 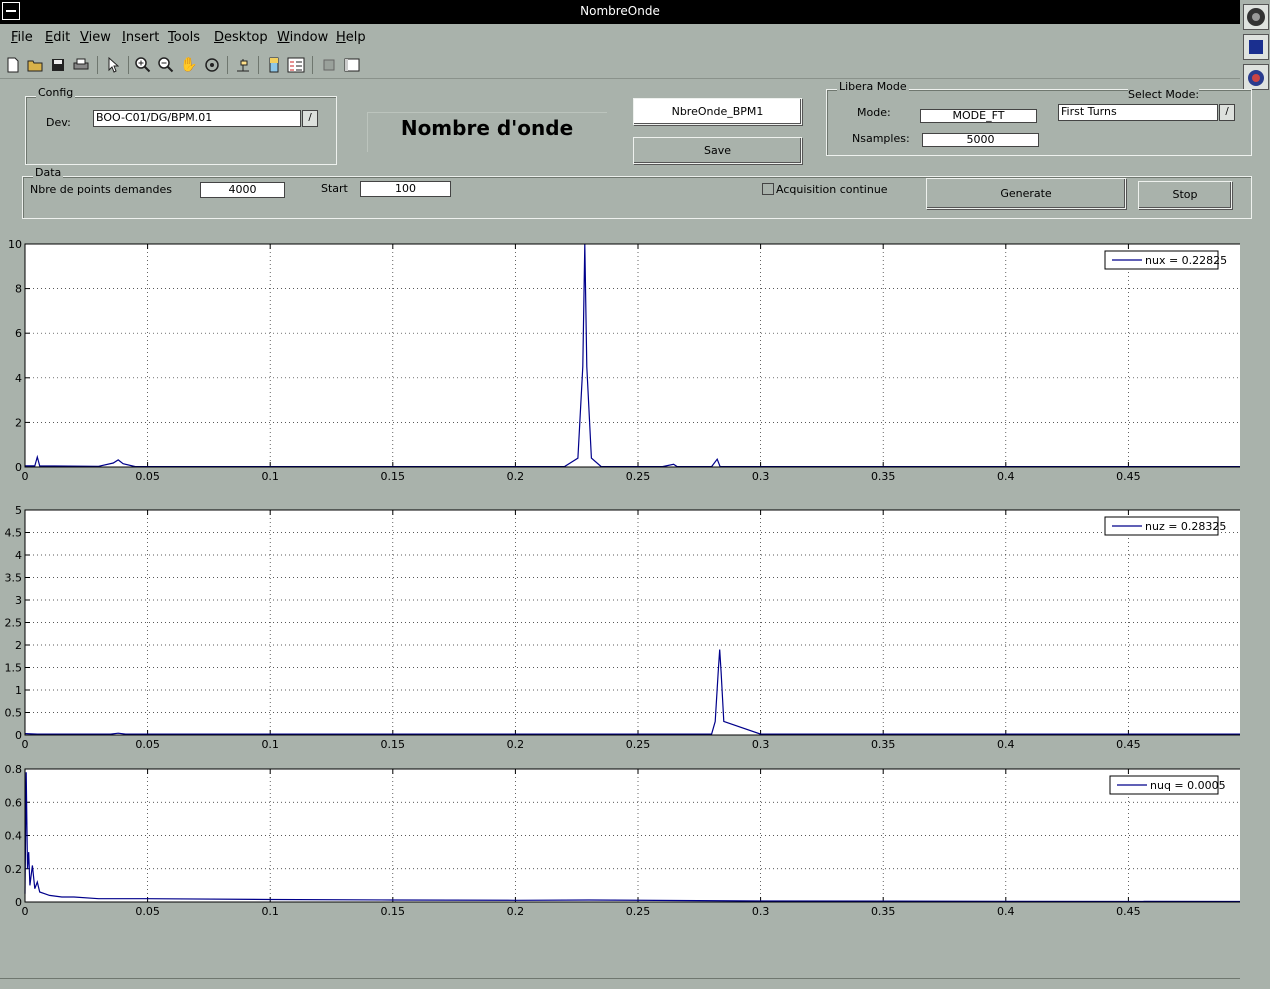 I want to click on menu-edit: Edit, so click(x=57, y=37).